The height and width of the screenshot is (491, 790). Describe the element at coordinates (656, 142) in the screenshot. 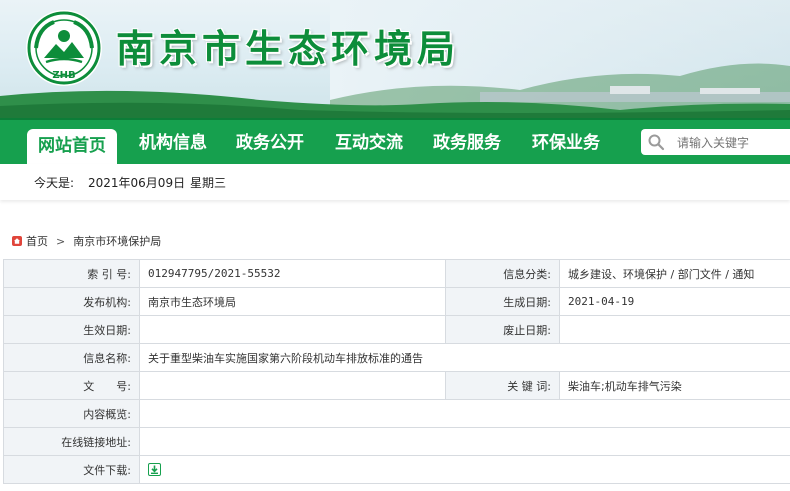

I see `search-icon` at that location.